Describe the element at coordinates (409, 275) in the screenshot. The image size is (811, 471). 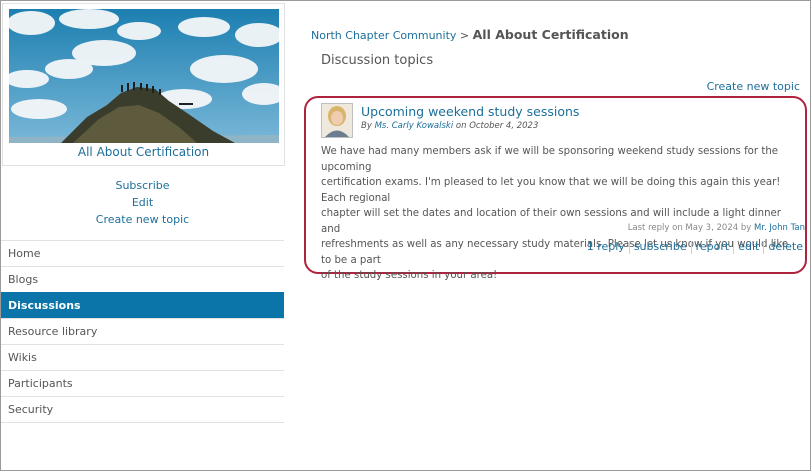
I see `topic-body-line: of the study sessions in your area!` at that location.